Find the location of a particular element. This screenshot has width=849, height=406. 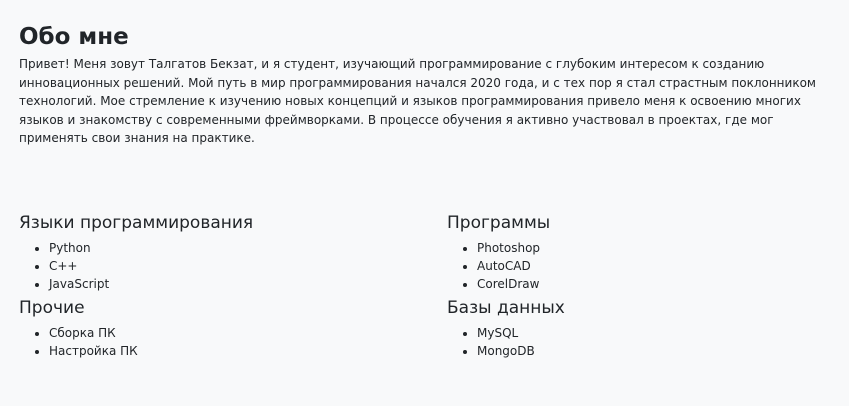

section-programs: Программы Photoshop AutoCAD CorelDraw is located at coordinates (643, 251).